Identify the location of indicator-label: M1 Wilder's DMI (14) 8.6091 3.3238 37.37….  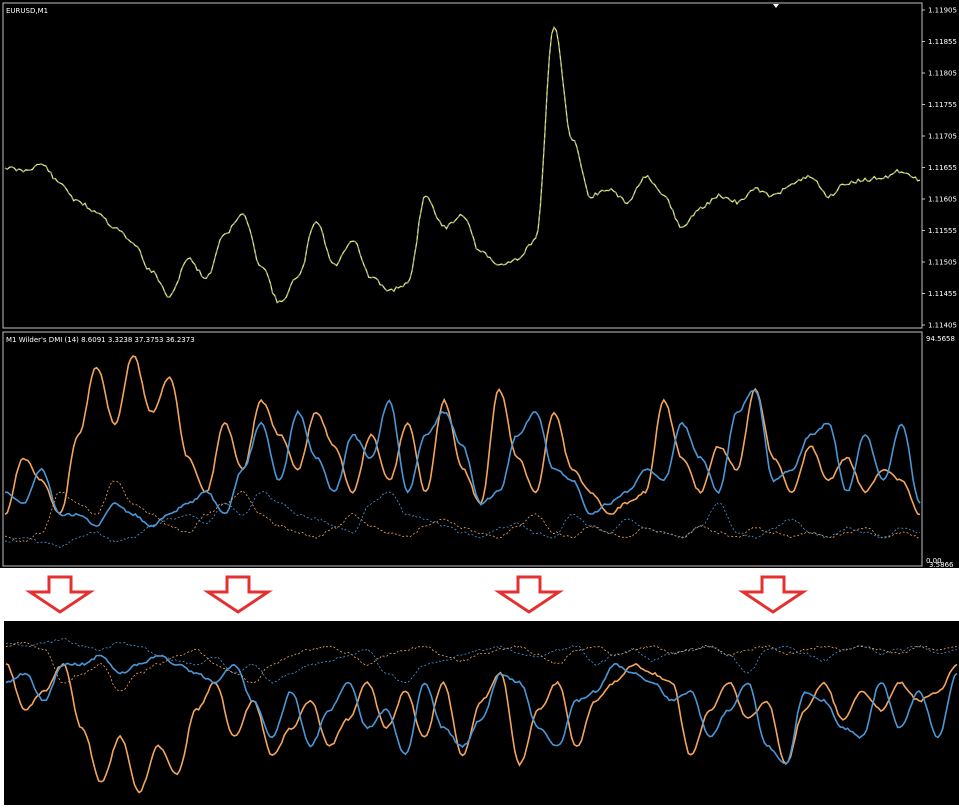
(100, 340).